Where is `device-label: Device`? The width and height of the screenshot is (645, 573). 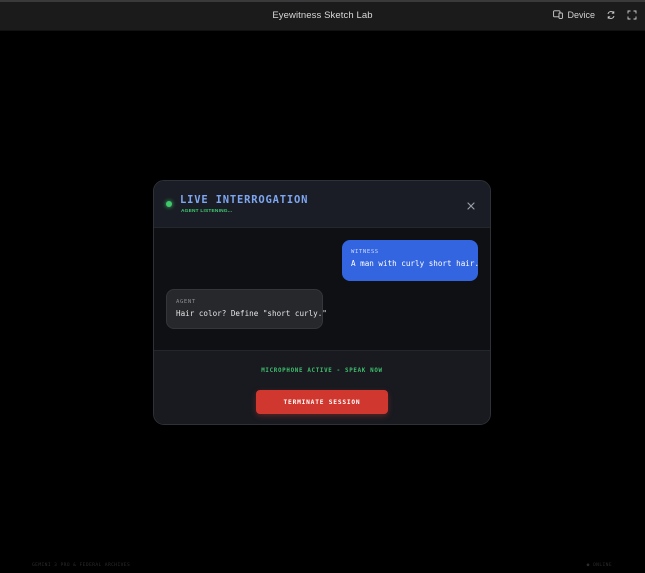
device-label: Device is located at coordinates (581, 14).